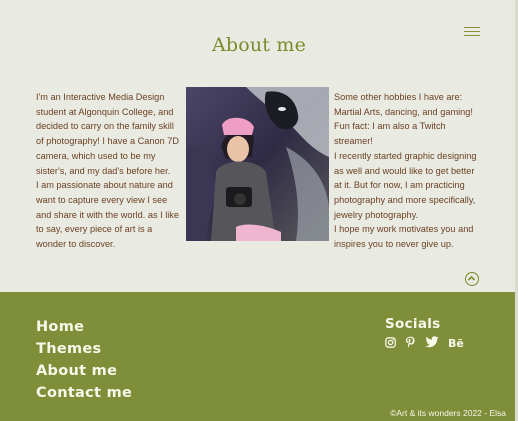  I want to click on page-title: About me, so click(259, 45).